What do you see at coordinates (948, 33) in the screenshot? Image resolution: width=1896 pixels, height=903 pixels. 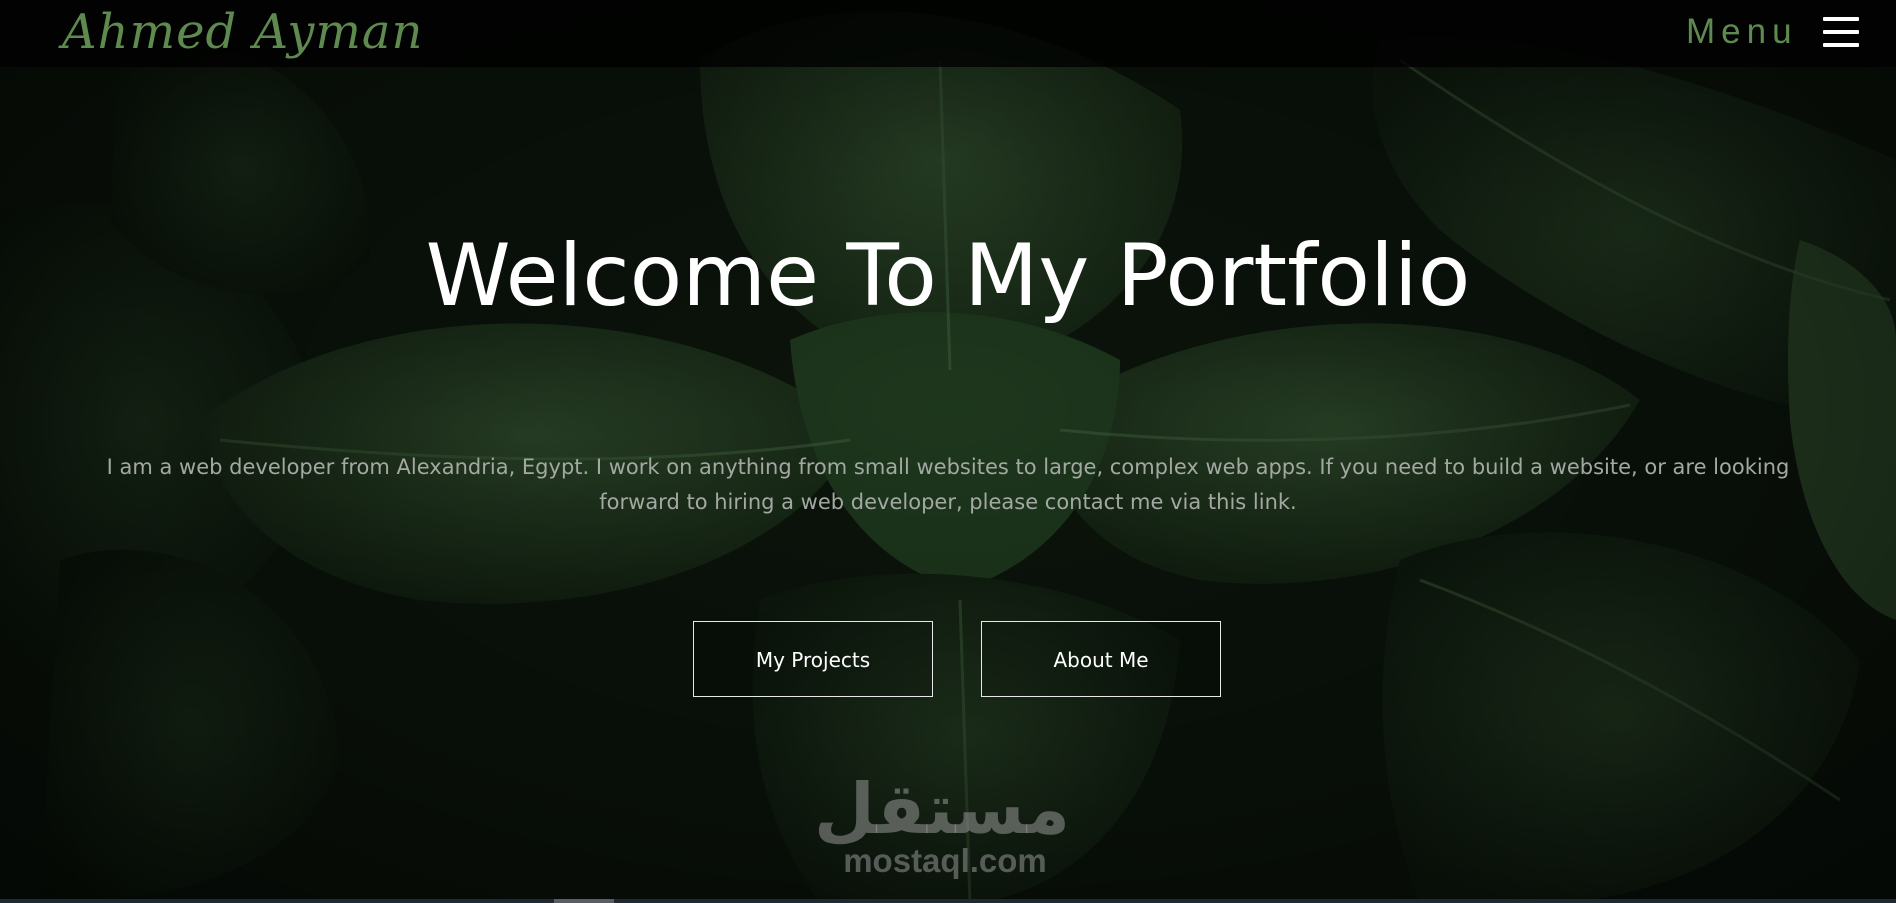 I see `top-navbar: Ahmed Ayman Menu` at bounding box center [948, 33].